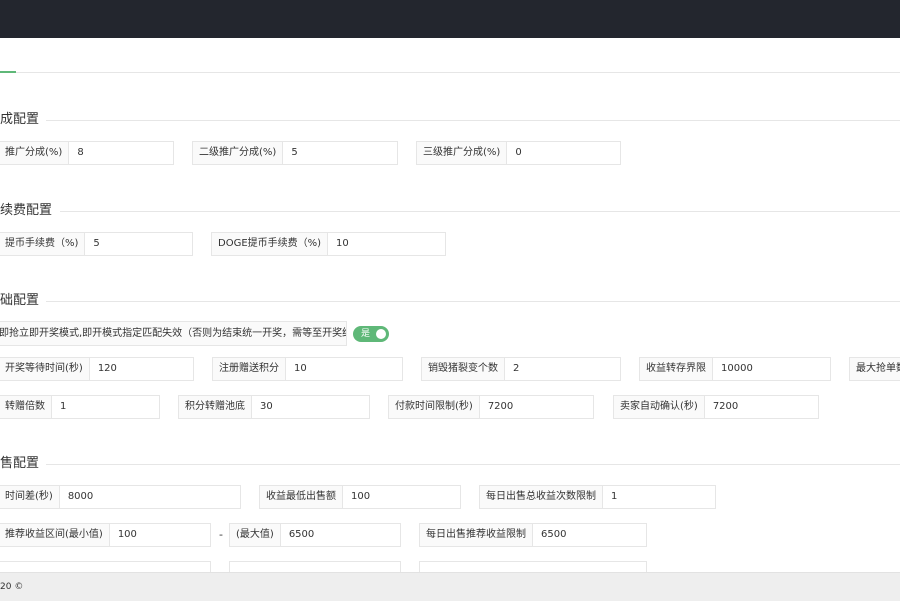 This screenshot has height=601, width=900. I want to click on burn-count-field: 销毁猪裂变个数 2, so click(521, 369).